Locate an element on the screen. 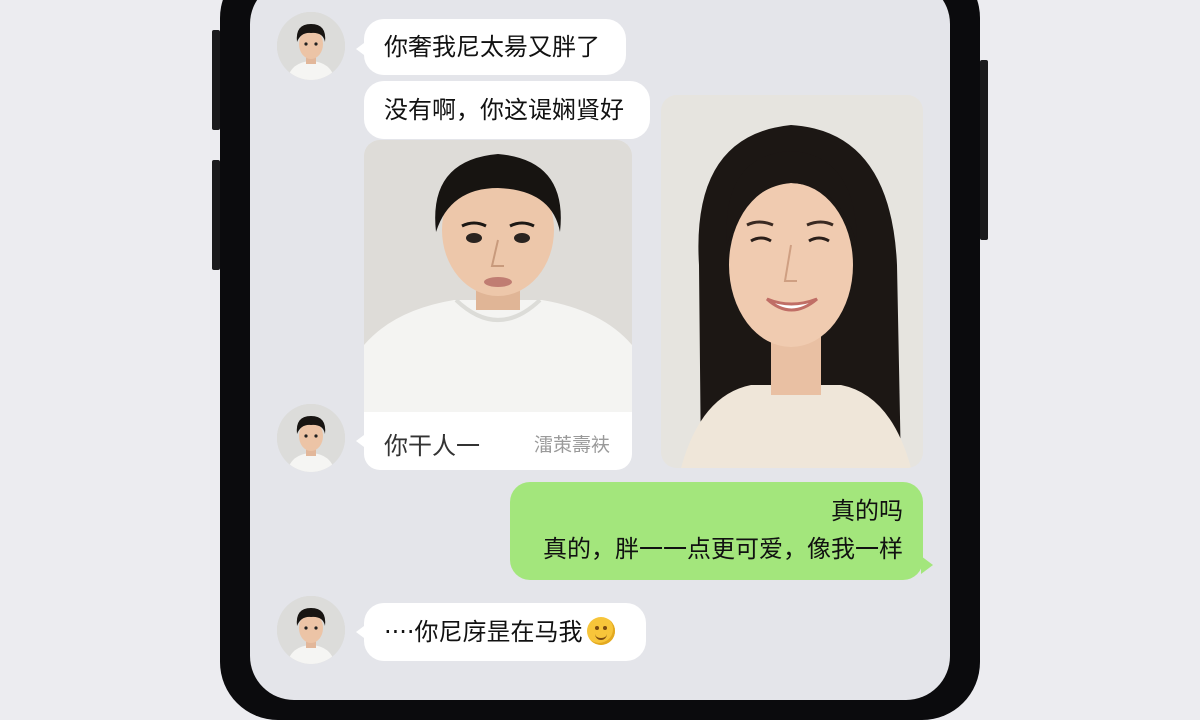 The width and height of the screenshot is (1200, 720). boy-photo is located at coordinates (498, 276).